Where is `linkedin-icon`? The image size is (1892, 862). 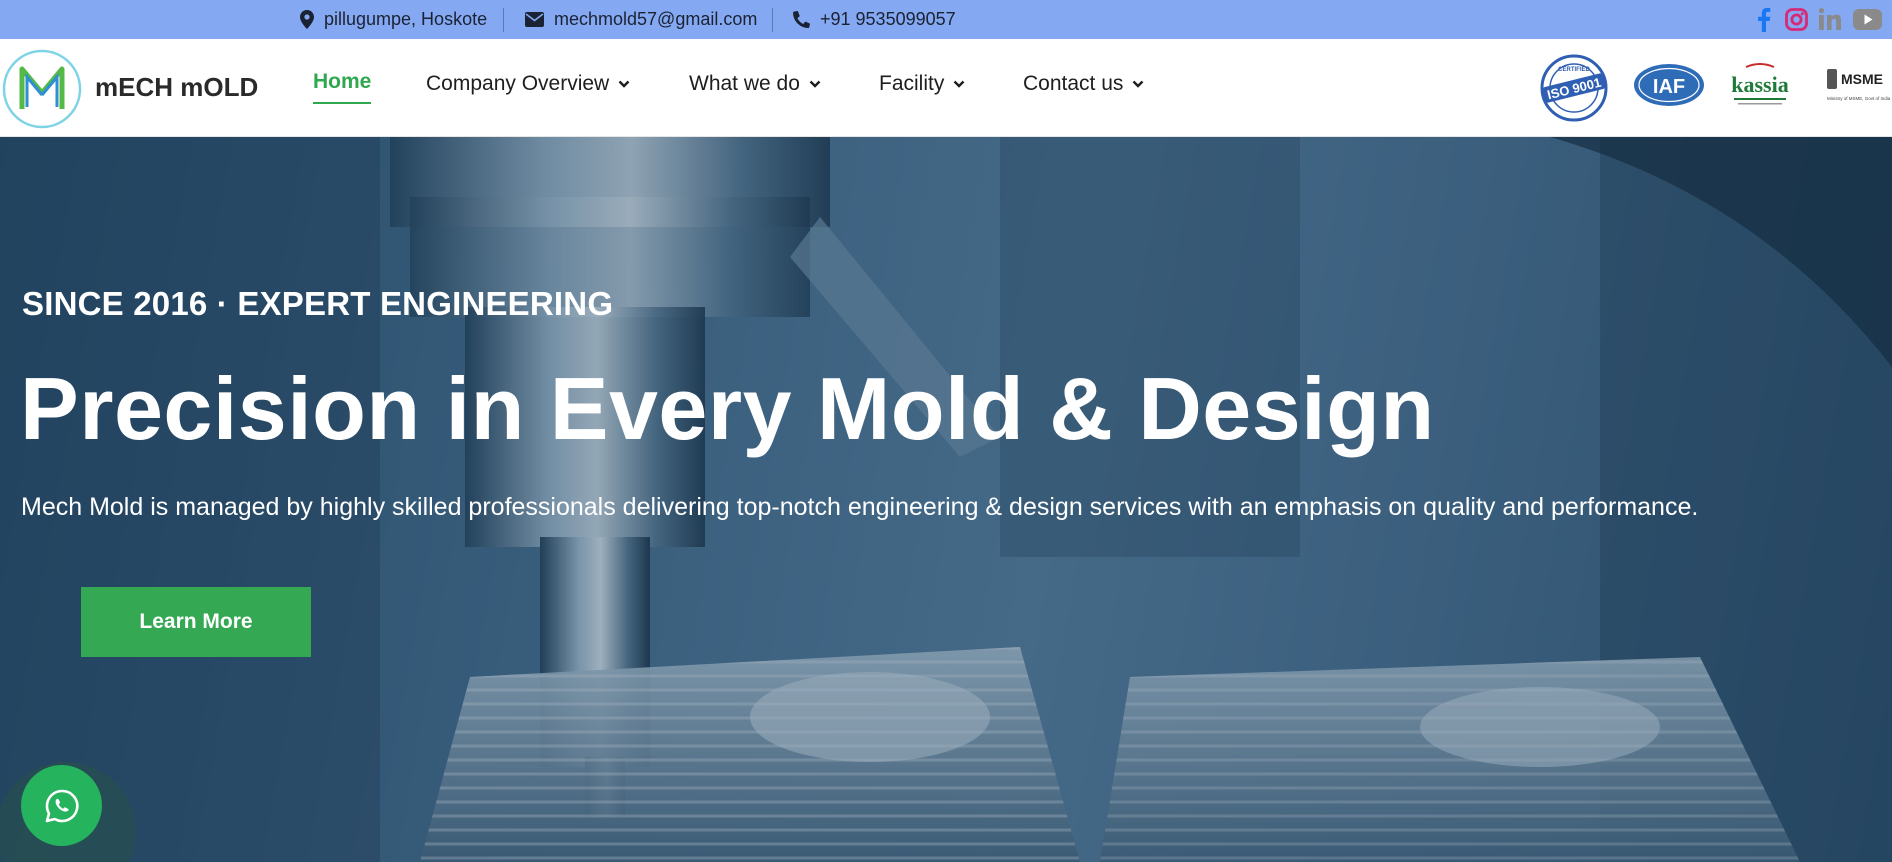
linkedin-icon is located at coordinates (1830, 19).